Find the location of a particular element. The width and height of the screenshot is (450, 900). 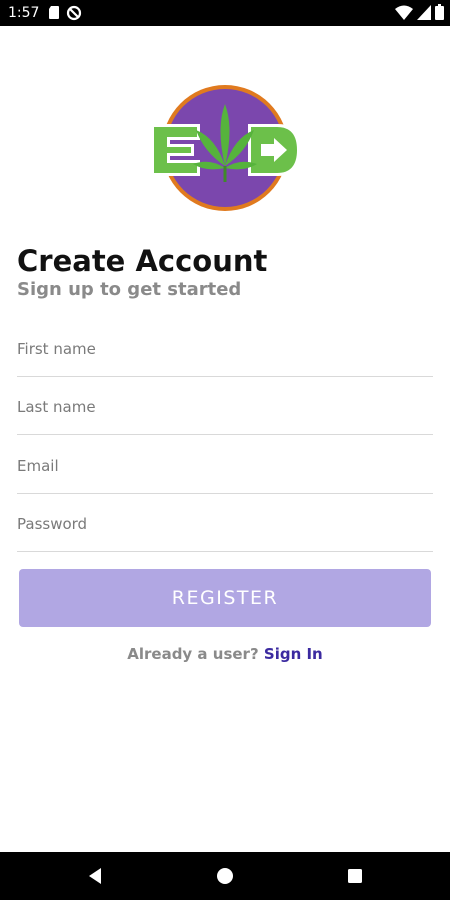

navigation-bar is located at coordinates (225, 876).